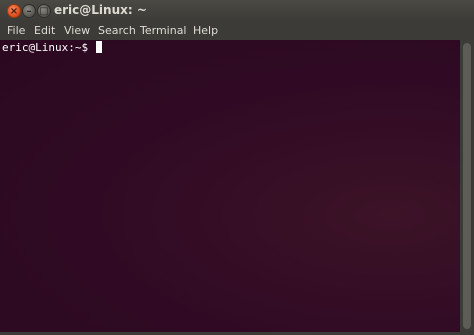 The image size is (474, 335). I want to click on menu-search: Search, so click(117, 30).